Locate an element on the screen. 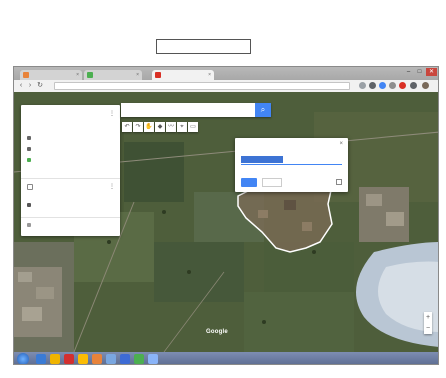 The height and width of the screenshot is (378, 446). panel-action-row is located at coordinates (30, 138).